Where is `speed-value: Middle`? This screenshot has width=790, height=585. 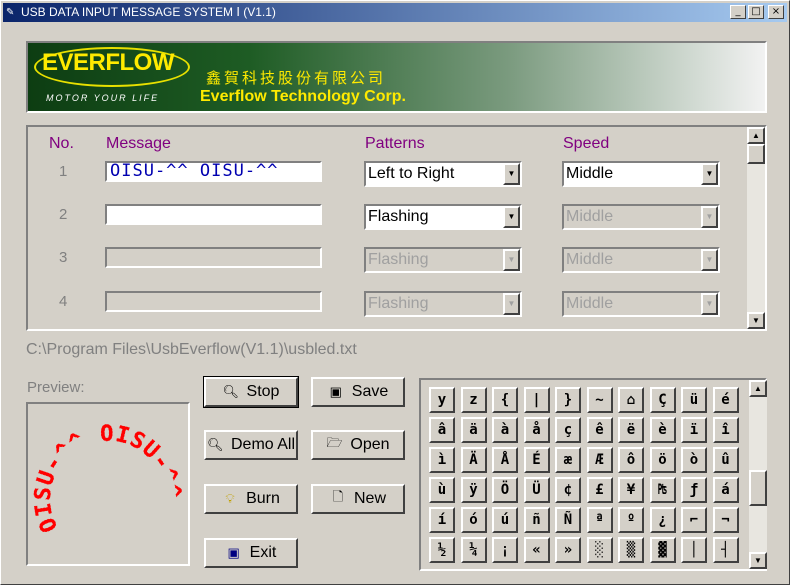 speed-value: Middle is located at coordinates (590, 216).